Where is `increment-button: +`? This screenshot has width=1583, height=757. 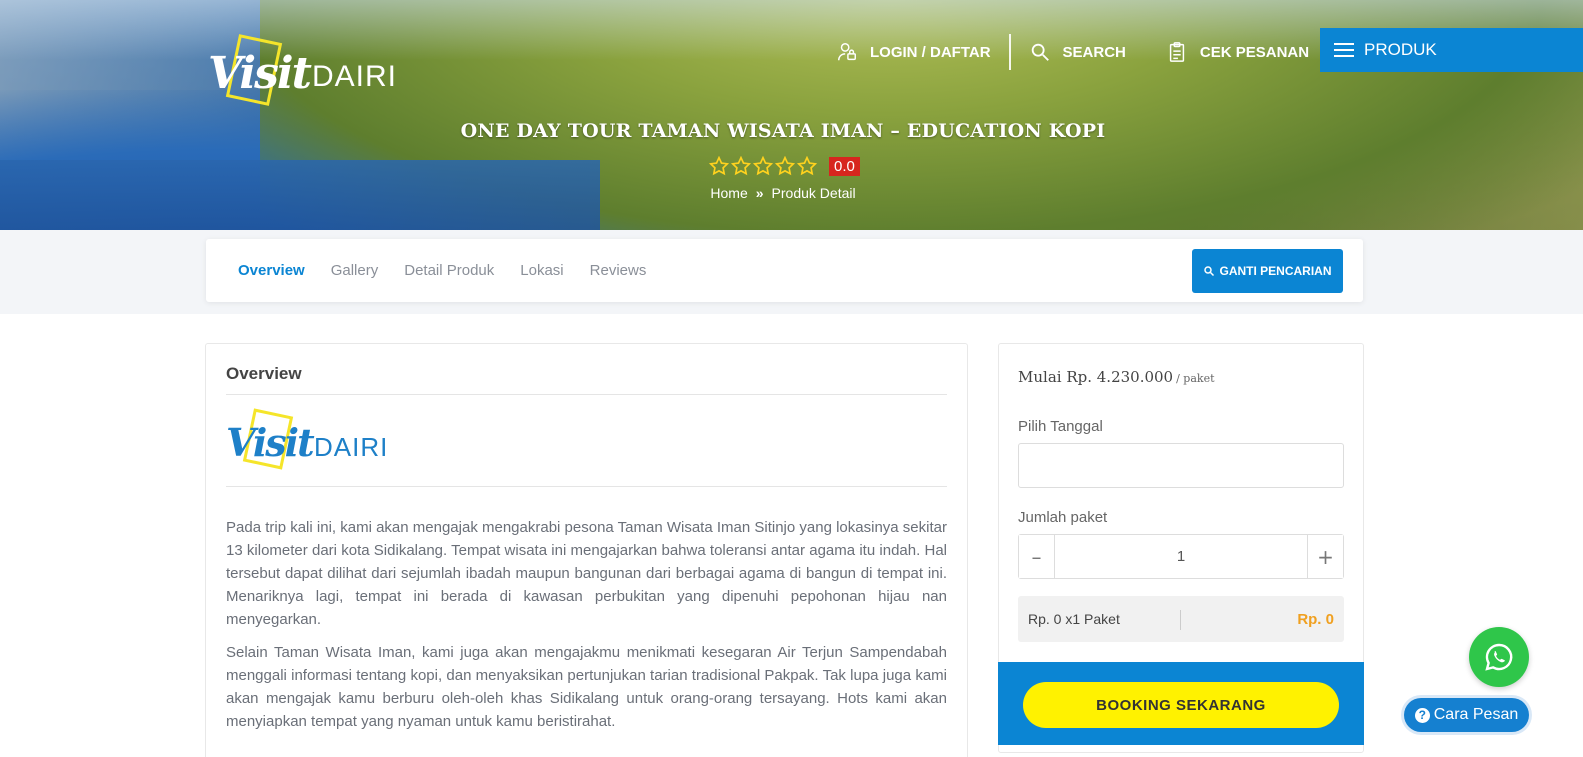 increment-button: + is located at coordinates (1325, 556).